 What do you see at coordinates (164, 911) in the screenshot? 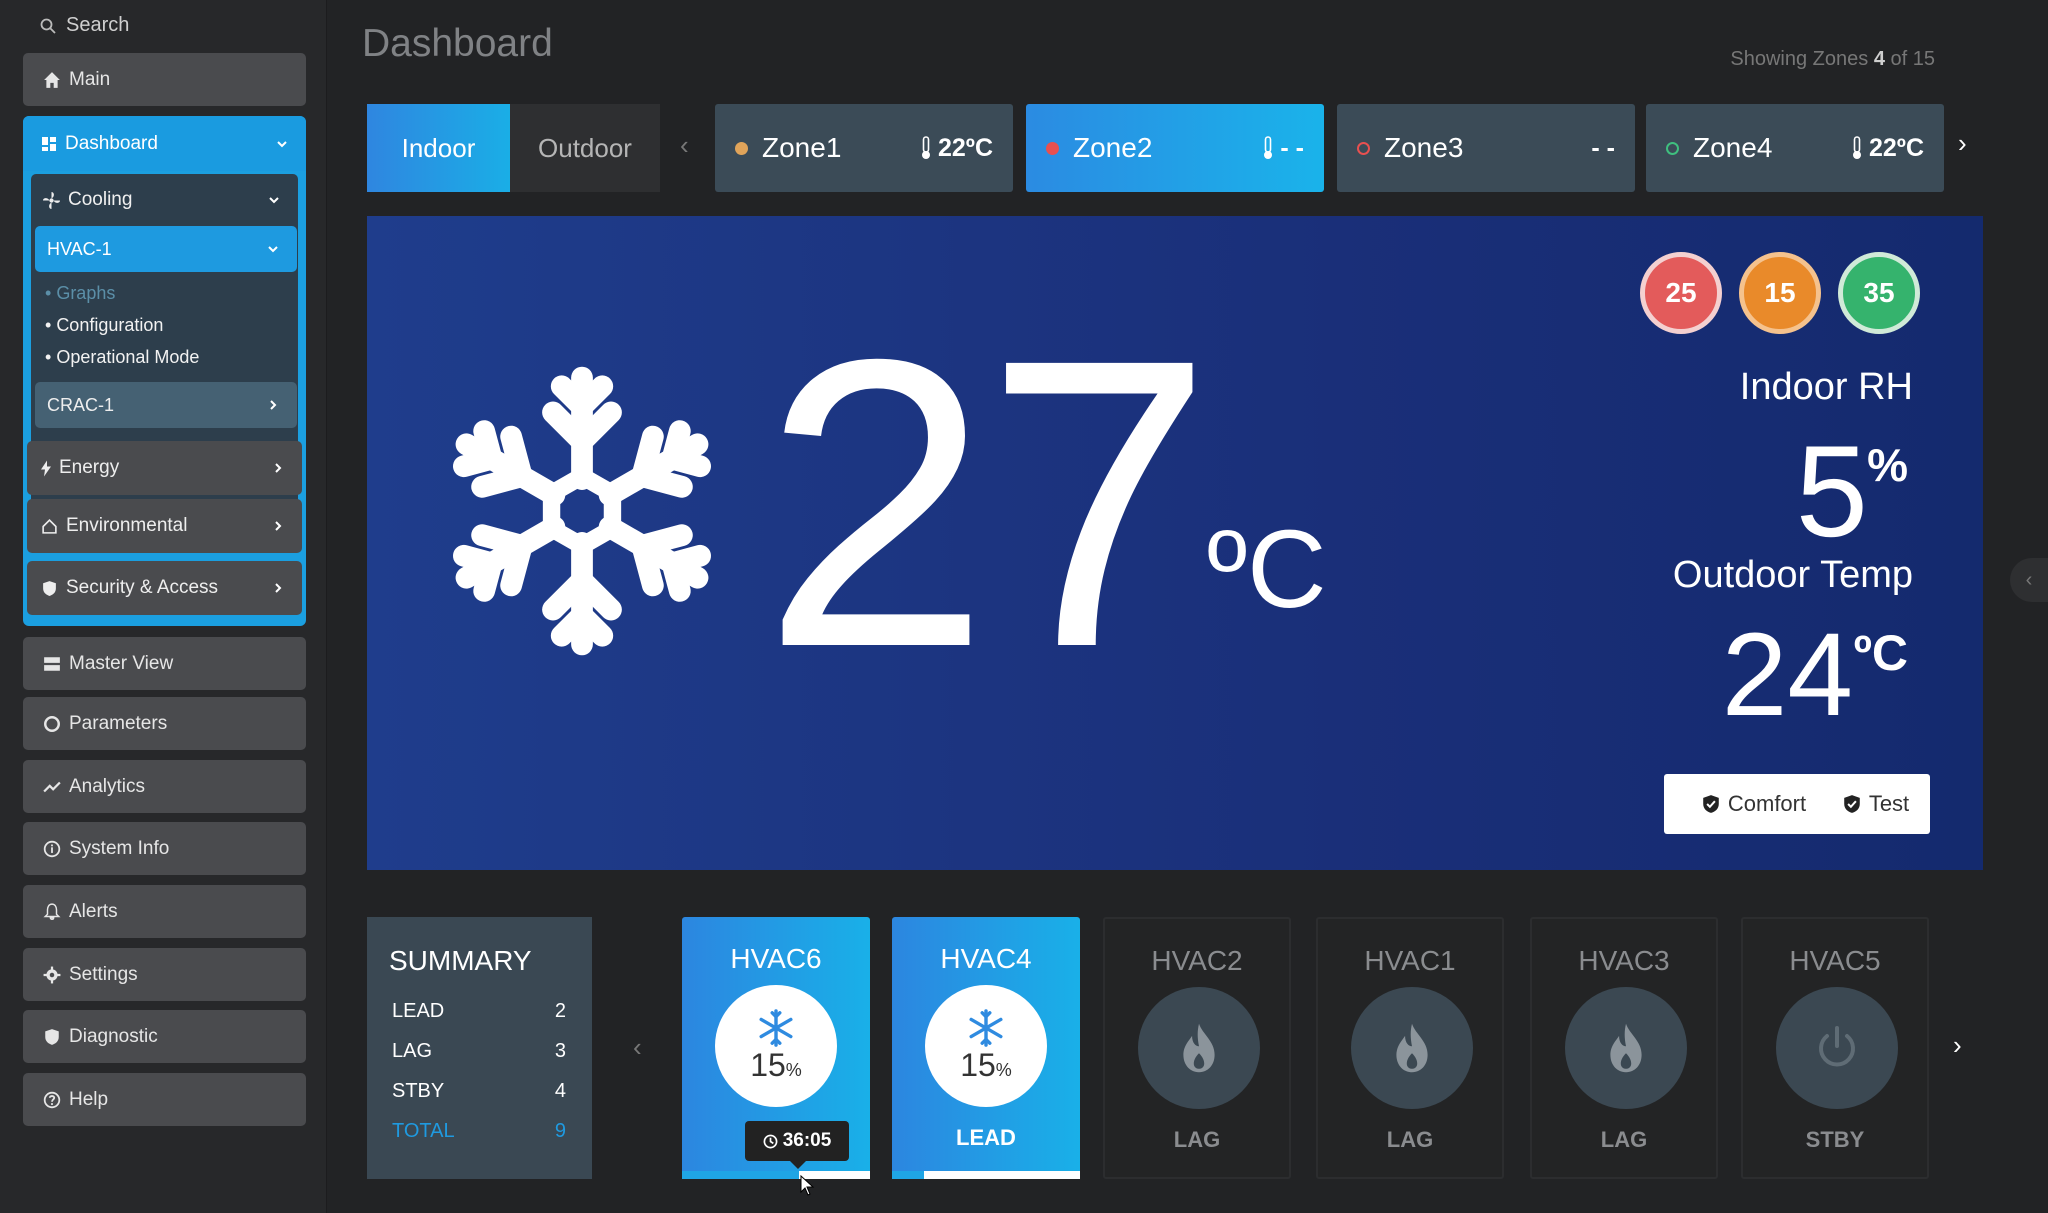
I see `sidebar-item-alerts: Alerts` at bounding box center [164, 911].